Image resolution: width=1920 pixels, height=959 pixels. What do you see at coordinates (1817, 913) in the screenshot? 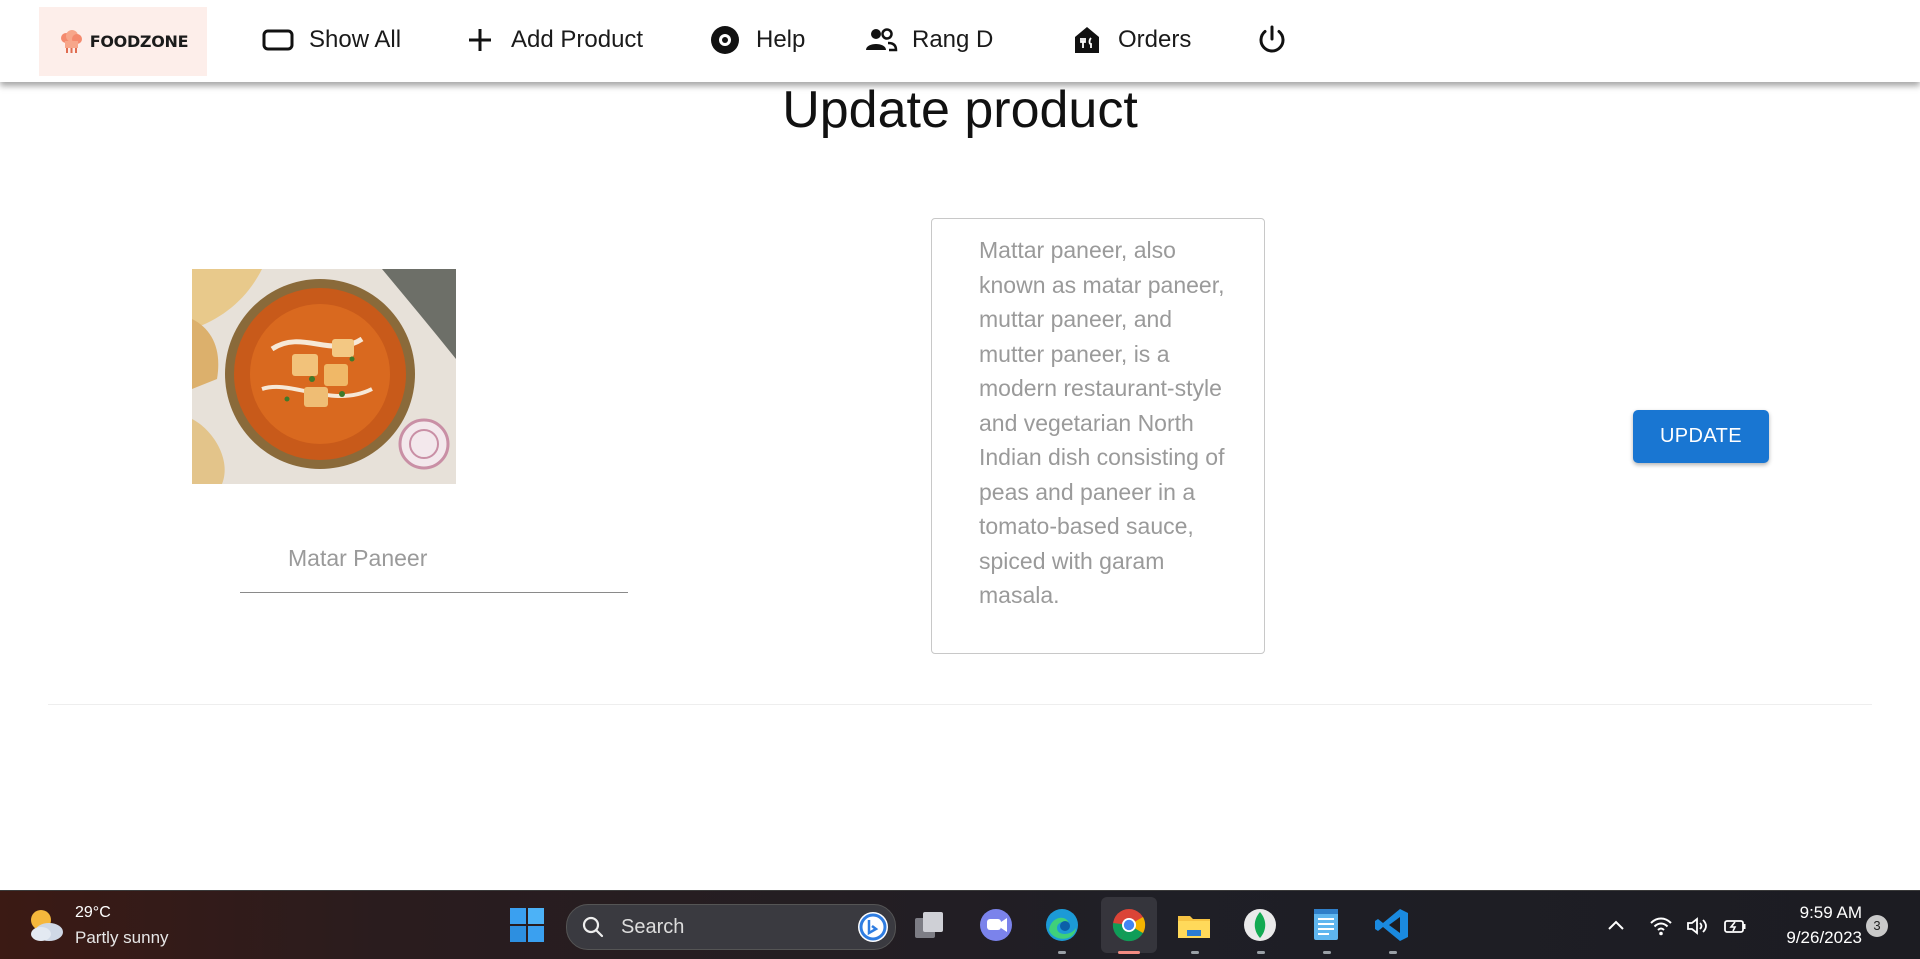
I see `clock-time: 9:59 AM` at bounding box center [1817, 913].